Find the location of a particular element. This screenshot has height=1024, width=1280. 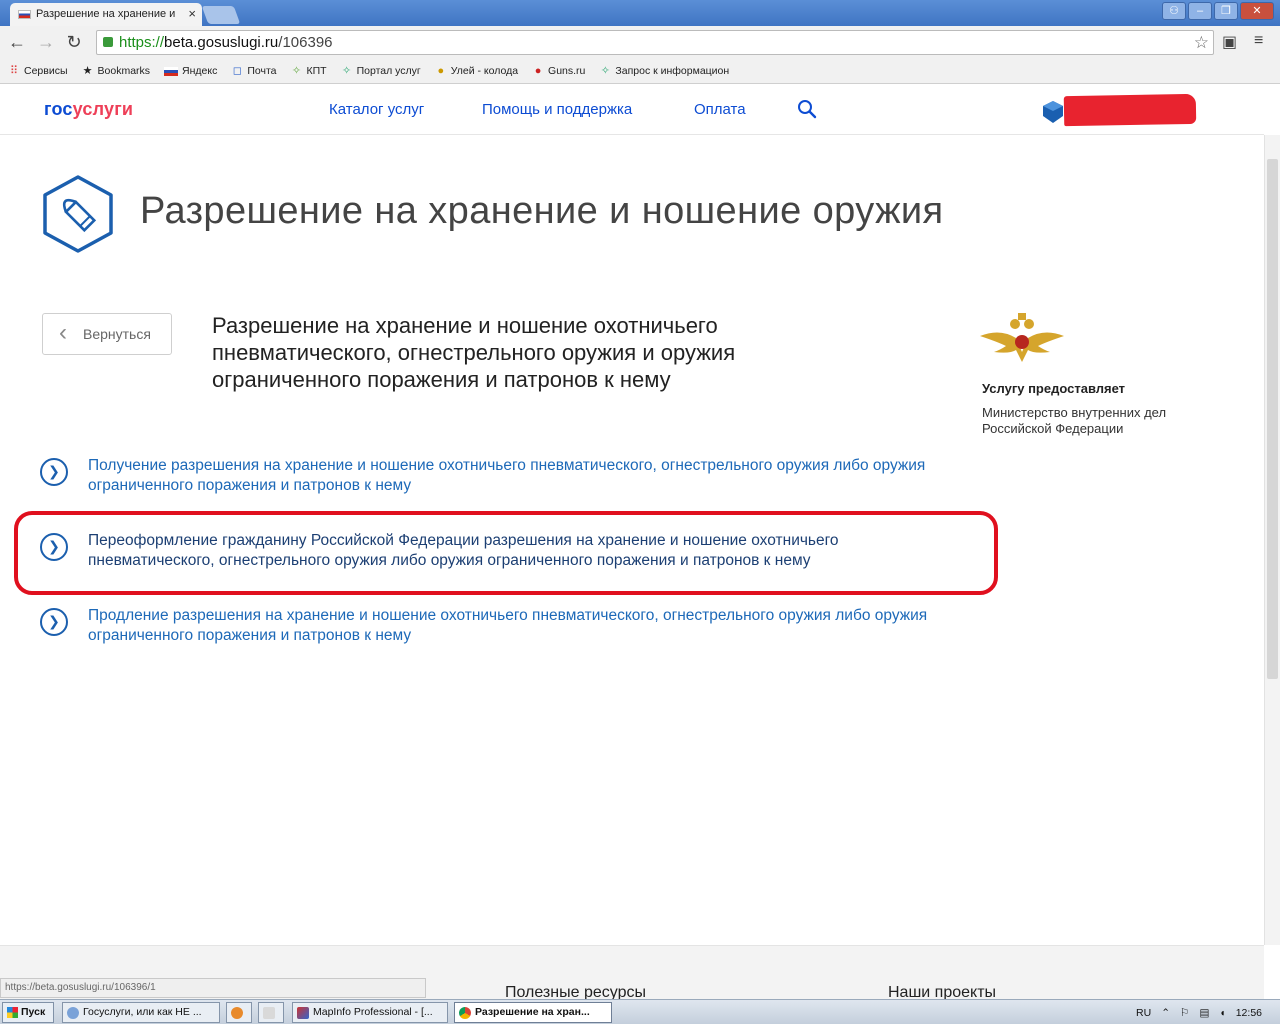

chevron-left-icon: ‹ is located at coordinates (63, 332).